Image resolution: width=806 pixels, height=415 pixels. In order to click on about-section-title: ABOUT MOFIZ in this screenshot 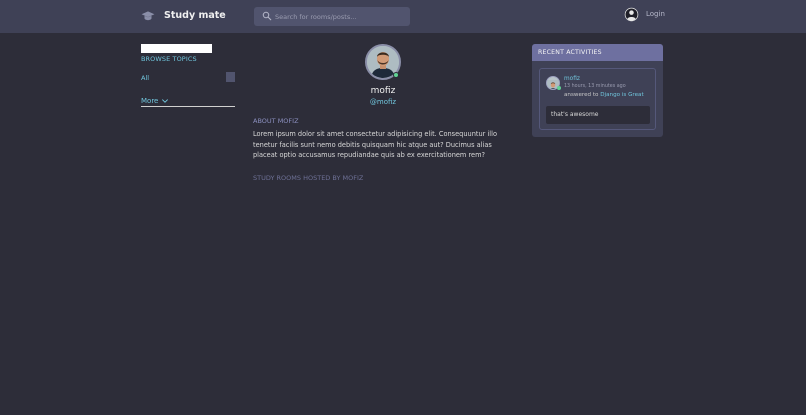, I will do `click(276, 121)`.